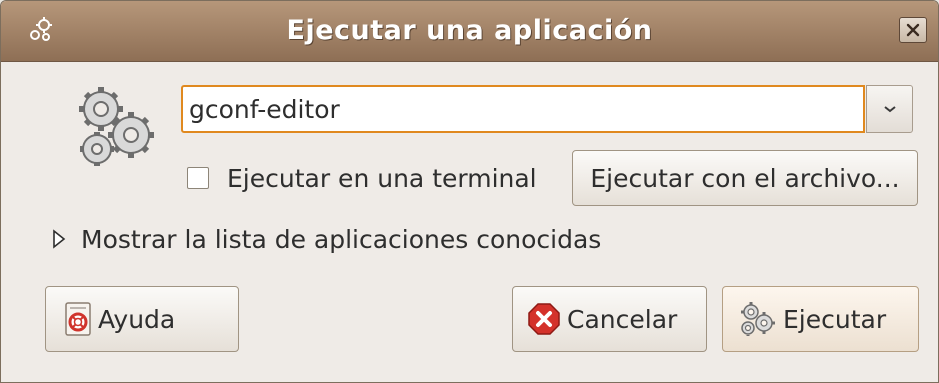  I want to click on command-input, so click(523, 109).